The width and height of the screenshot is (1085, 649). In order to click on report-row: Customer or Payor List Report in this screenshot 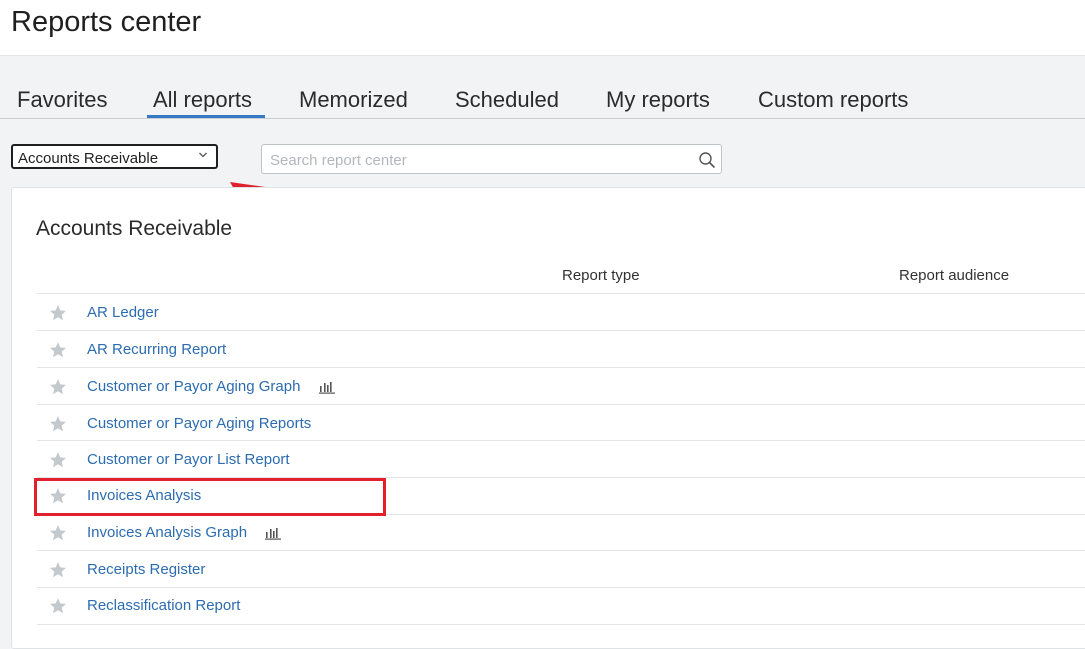, I will do `click(561, 459)`.